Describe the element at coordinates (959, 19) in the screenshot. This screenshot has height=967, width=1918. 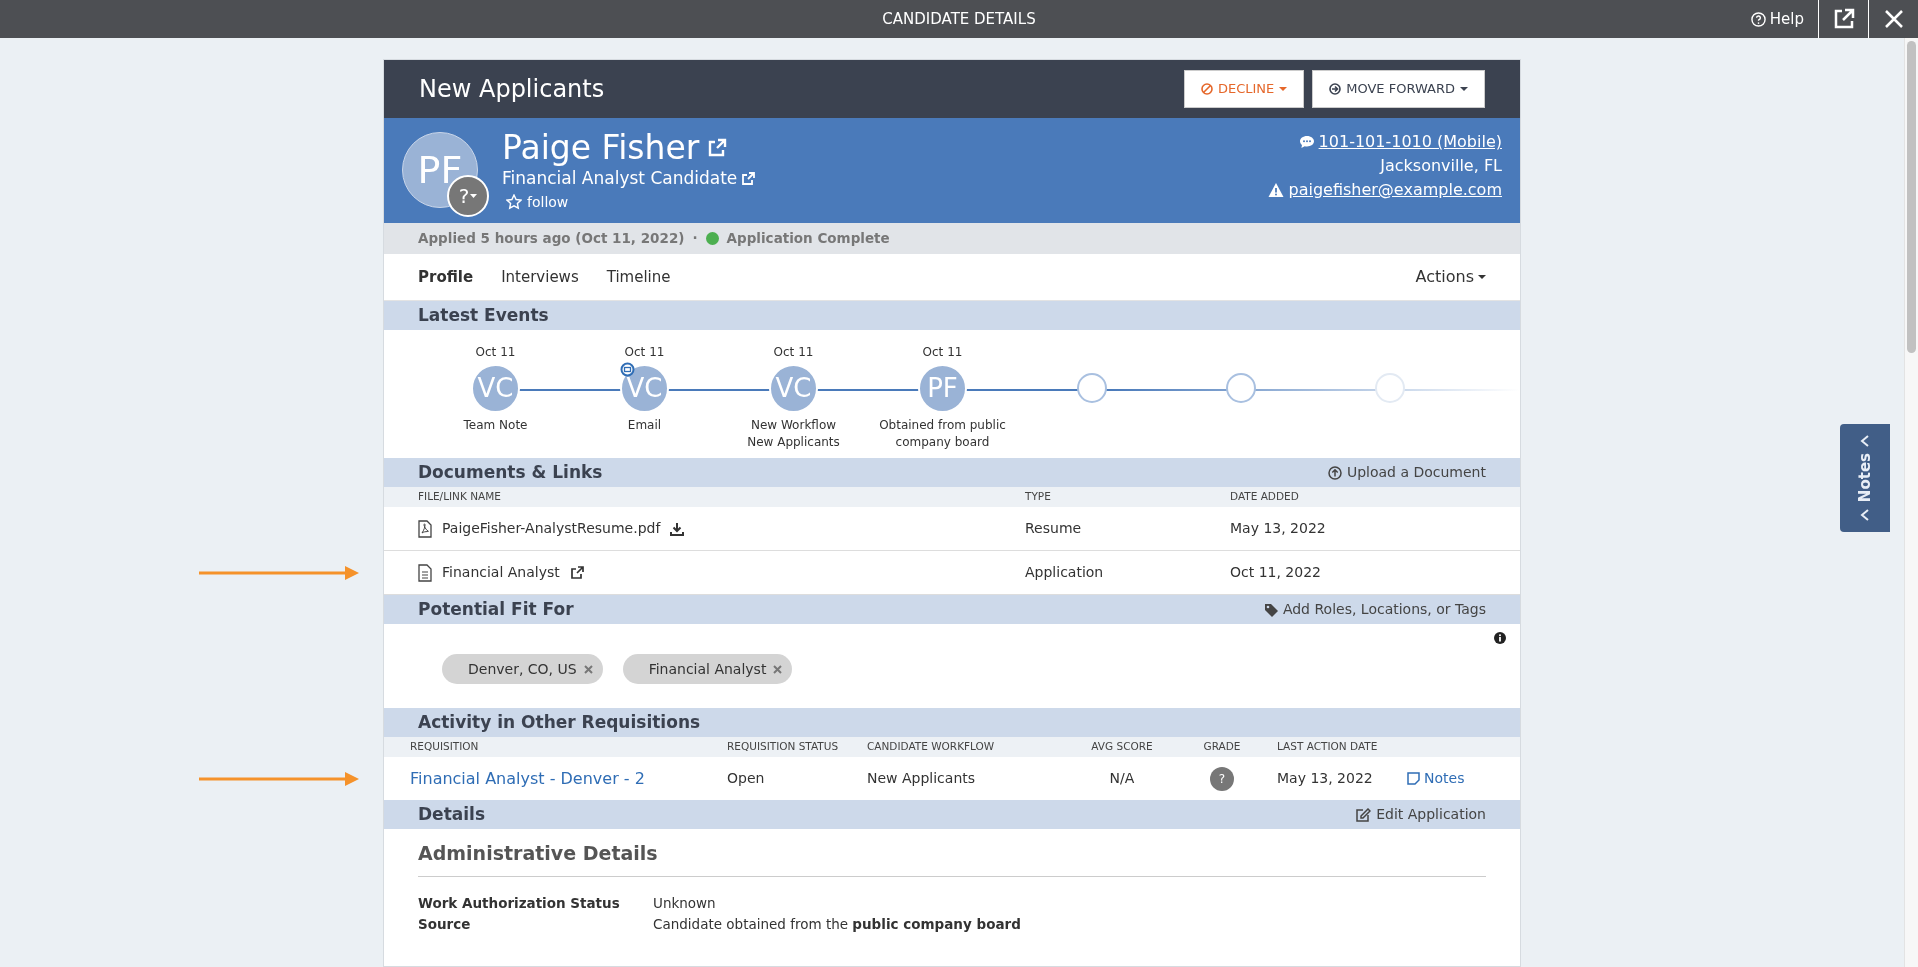
I see `window-title: CANDIDATE DETAILS` at that location.